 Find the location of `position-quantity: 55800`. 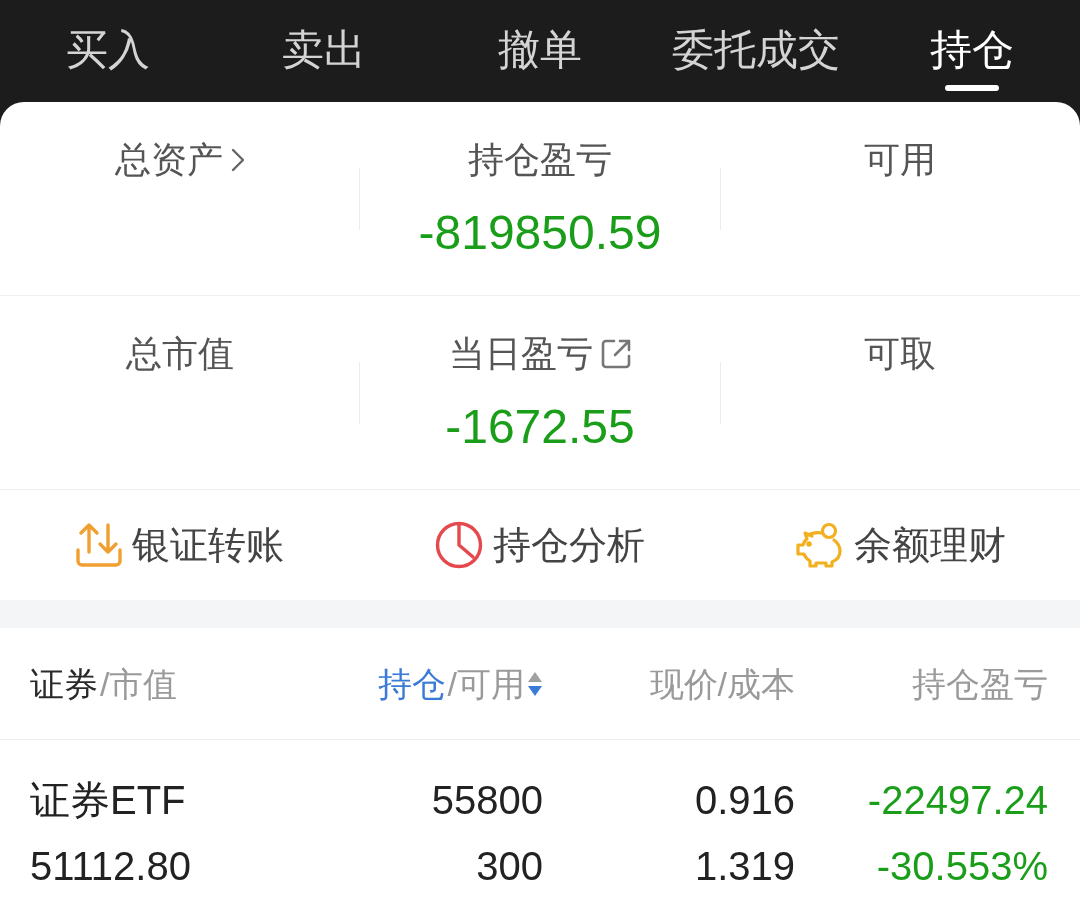

position-quantity: 55800 is located at coordinates (487, 800).